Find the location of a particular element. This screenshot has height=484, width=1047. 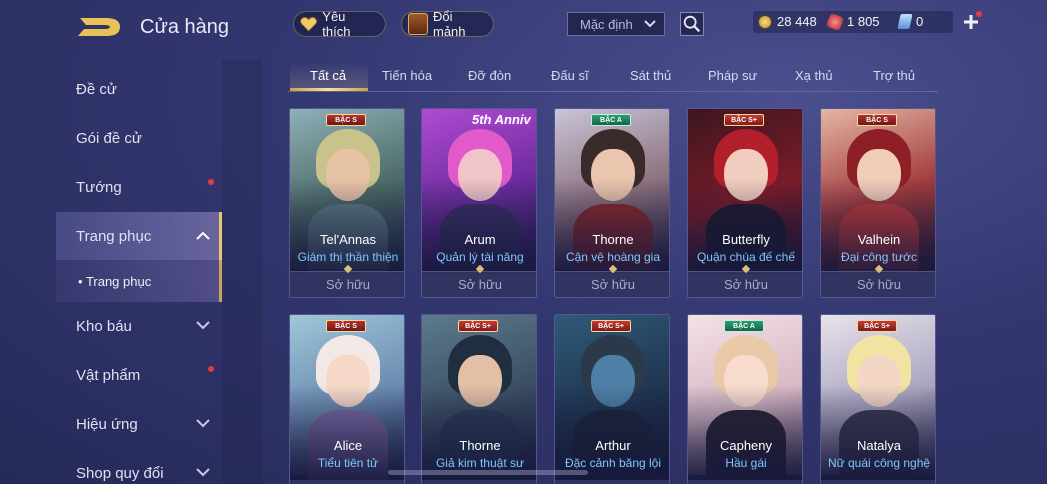

hero-name: Arum is located at coordinates (480, 239).